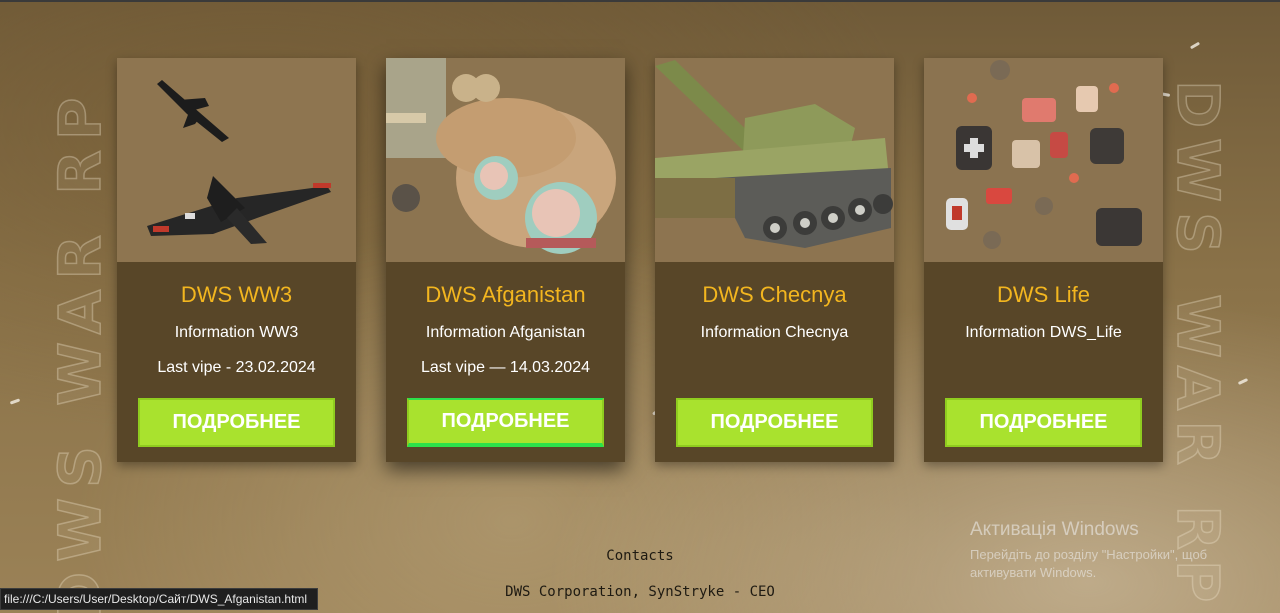 This screenshot has width=1280, height=613. What do you see at coordinates (1043, 160) in the screenshot?
I see `medkits-illustration` at bounding box center [1043, 160].